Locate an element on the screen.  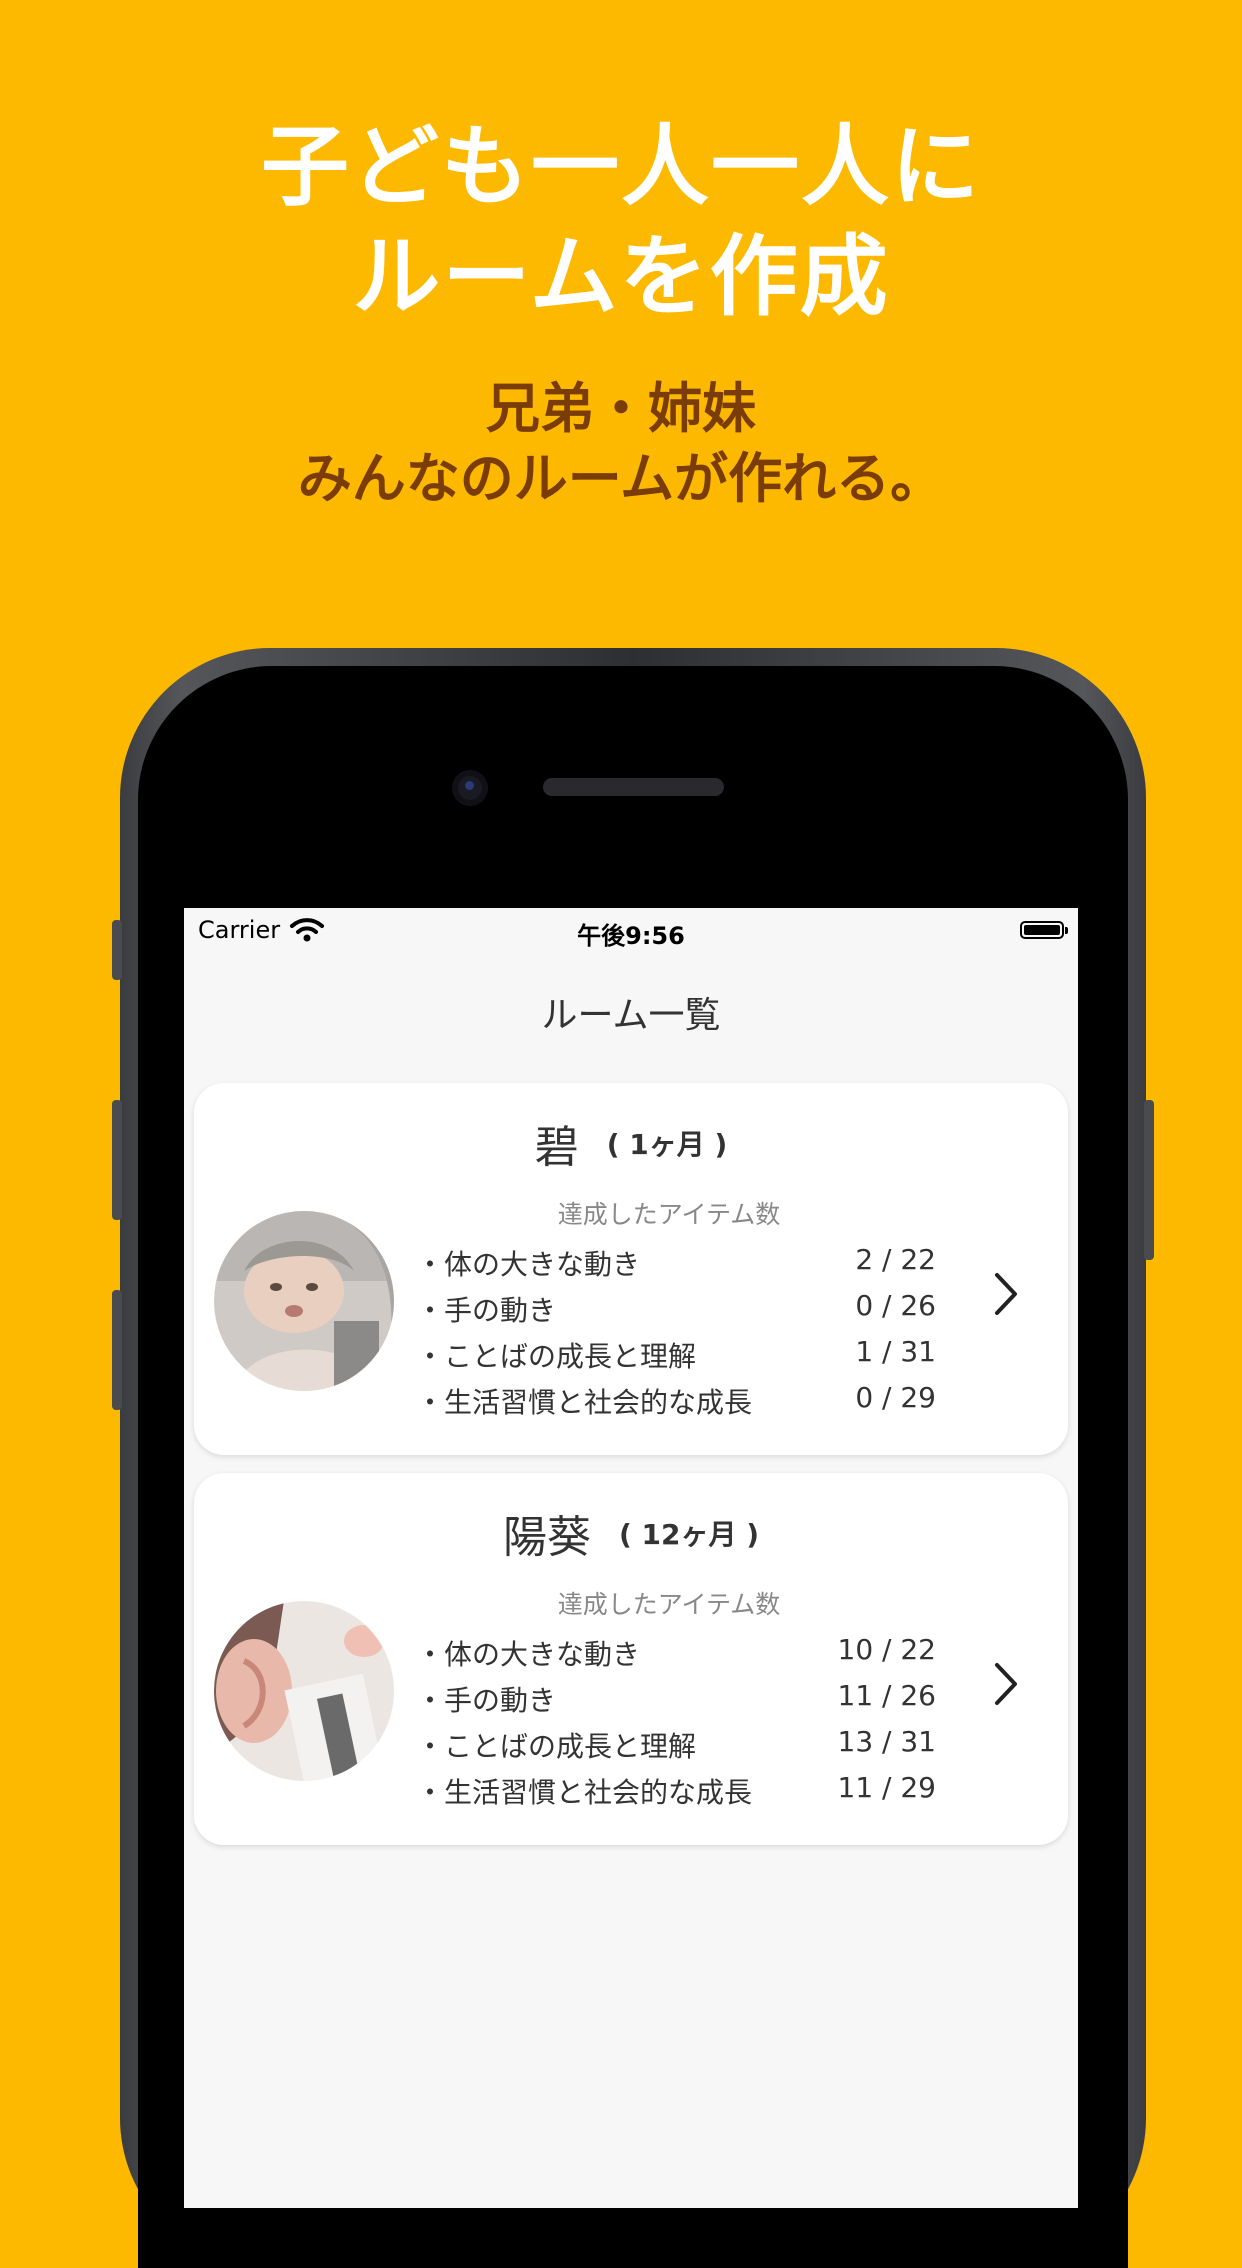
item-count: 0 / 29 is located at coordinates (895, 1397).